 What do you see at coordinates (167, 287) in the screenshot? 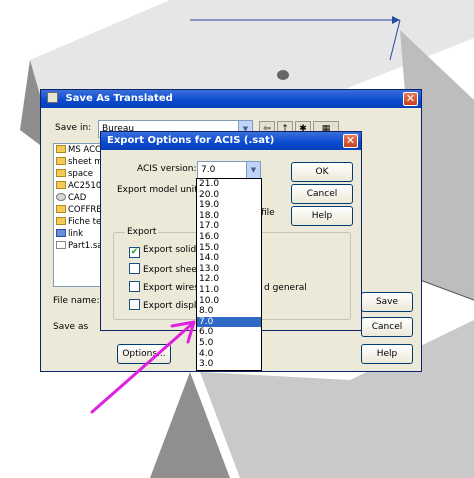
I see `export-wires-checkbox: Export wires (` at bounding box center [167, 287].